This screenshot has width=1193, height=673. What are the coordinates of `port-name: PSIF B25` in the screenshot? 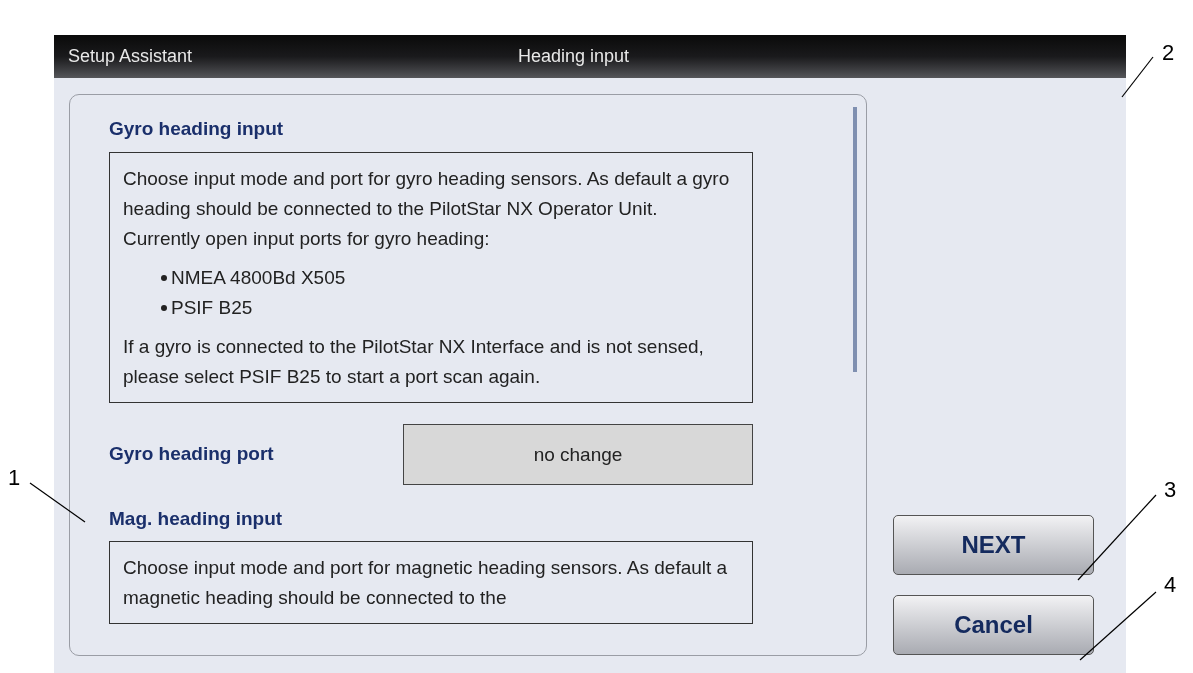 It's located at (212, 307).